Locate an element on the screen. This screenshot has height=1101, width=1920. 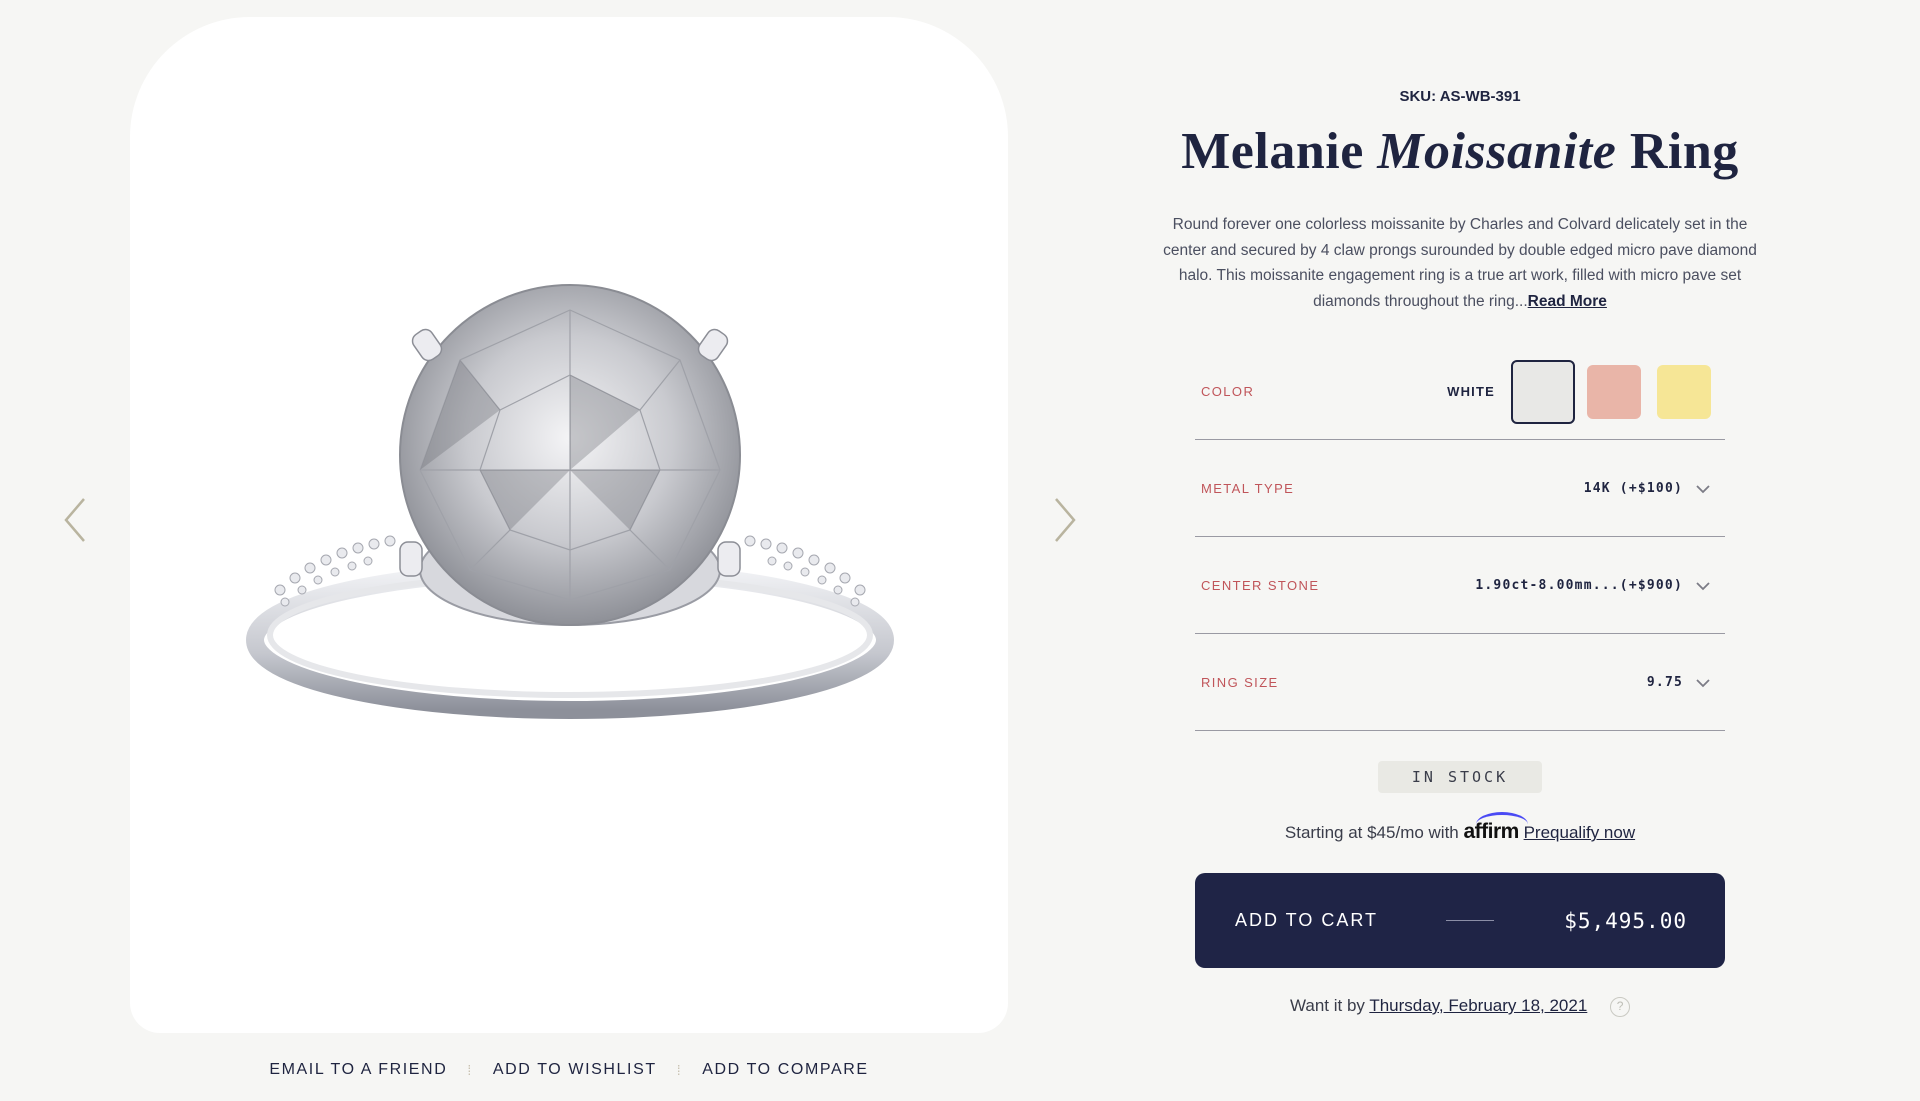
swatch-rose is located at coordinates (1614, 391).